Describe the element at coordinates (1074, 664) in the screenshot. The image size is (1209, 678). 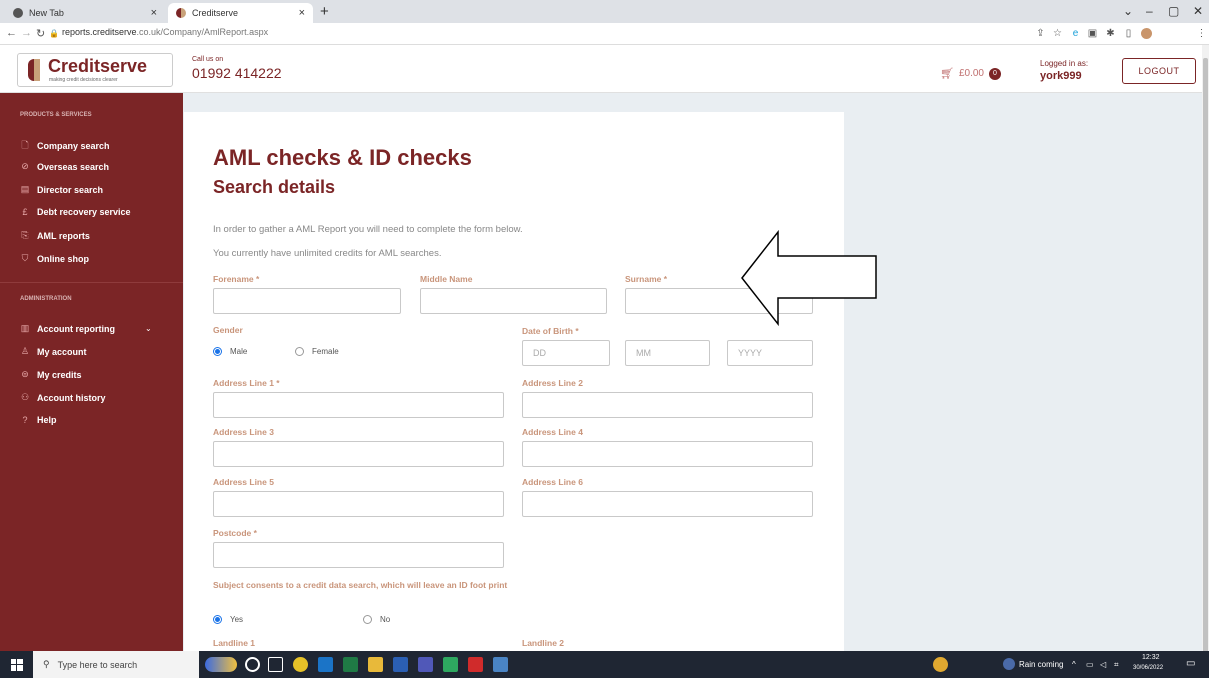
I see `tray-overflow-chevron-icon: ^` at that location.